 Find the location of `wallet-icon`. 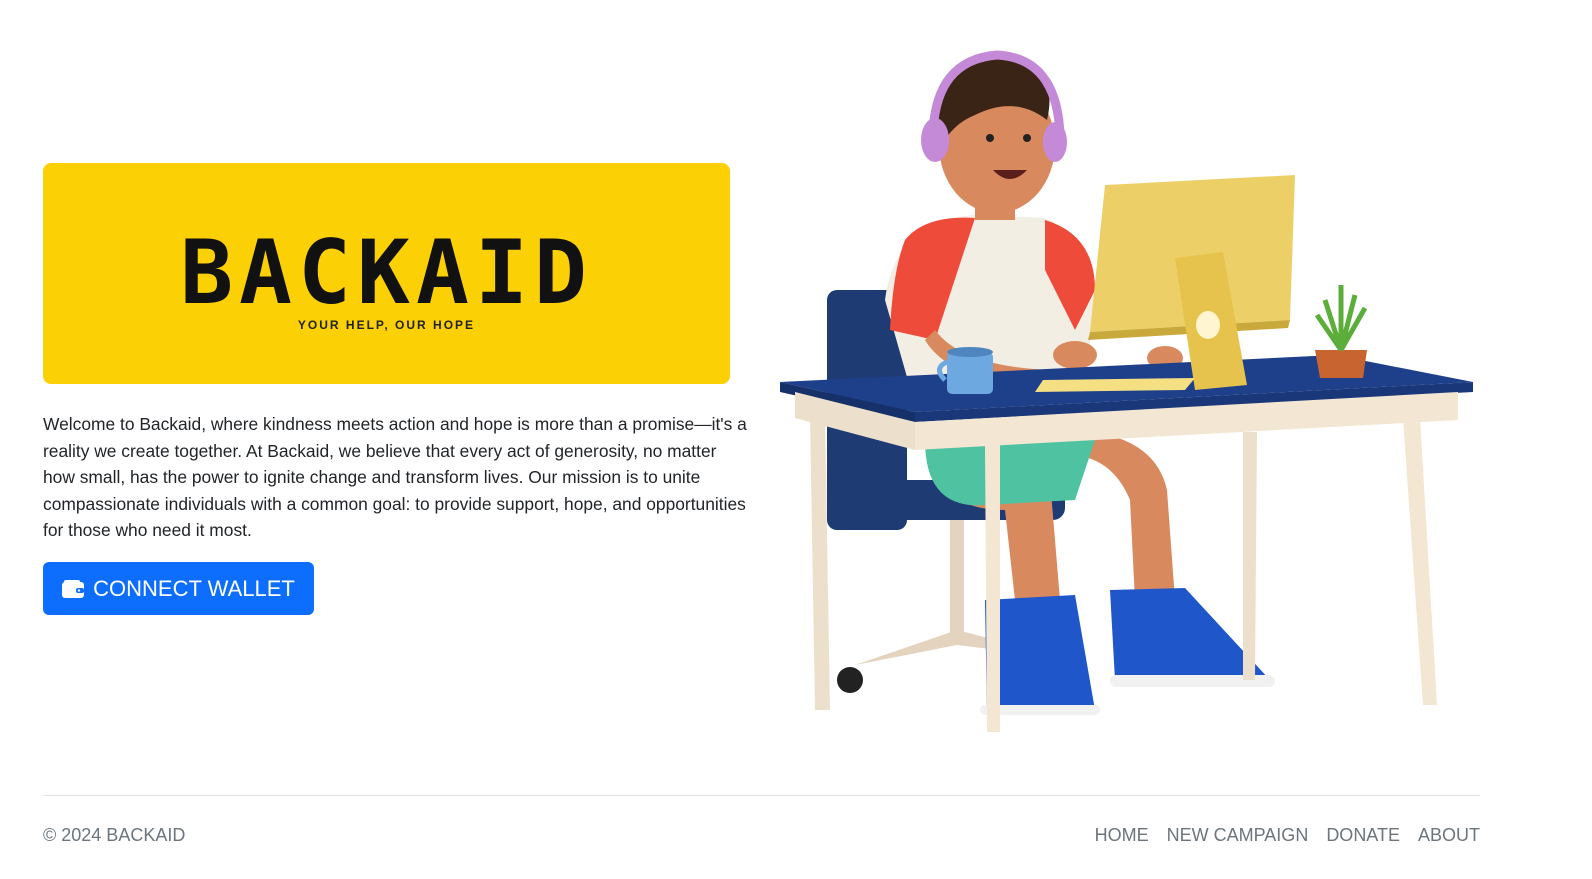

wallet-icon is located at coordinates (73, 588).